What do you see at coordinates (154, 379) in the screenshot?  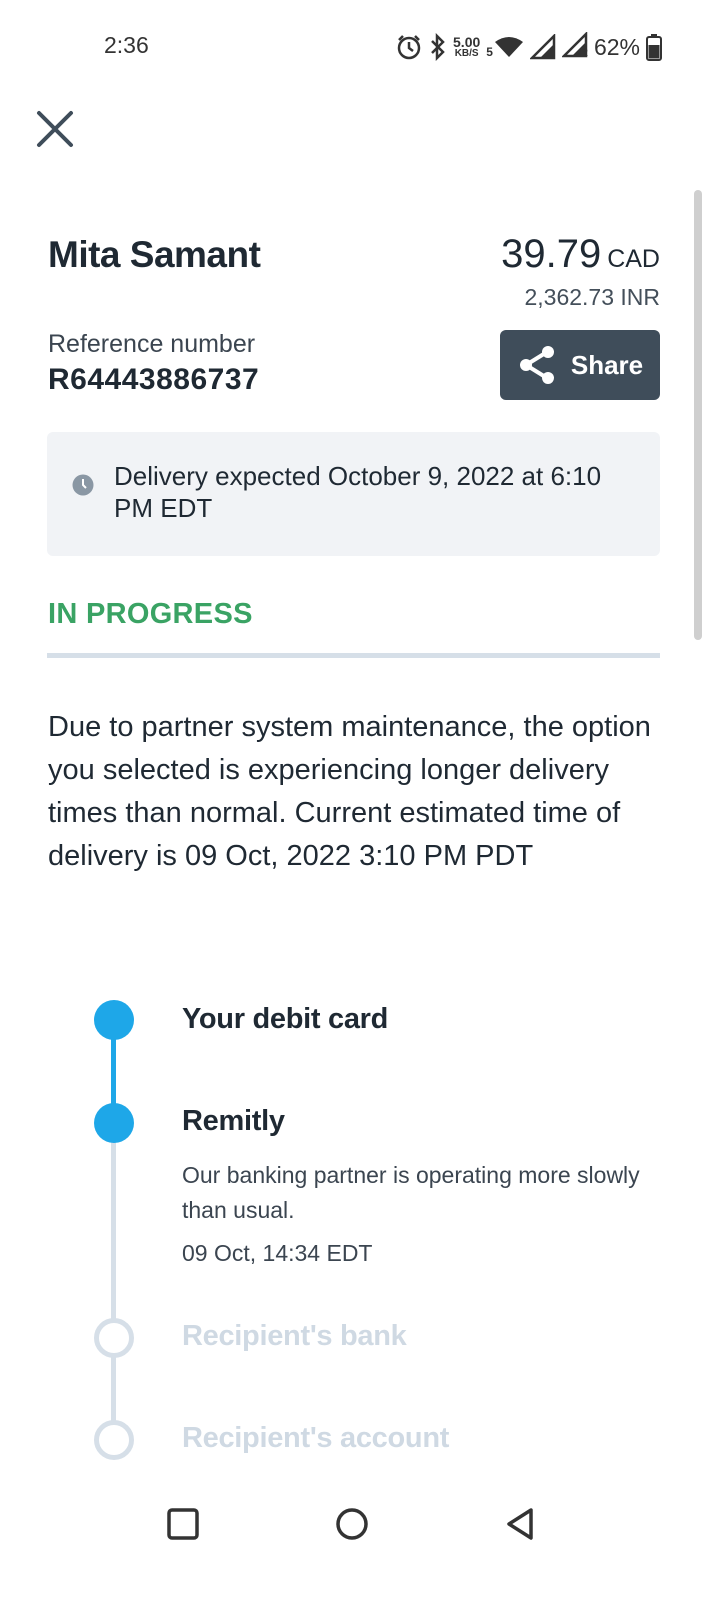 I see `reference-number: R64443886737` at bounding box center [154, 379].